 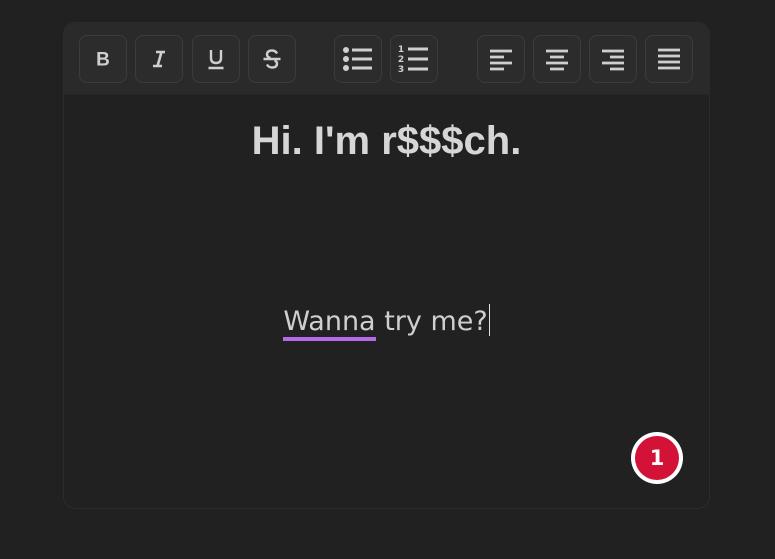 What do you see at coordinates (329, 323) in the screenshot?
I see `misspelled-word: Wanna` at bounding box center [329, 323].